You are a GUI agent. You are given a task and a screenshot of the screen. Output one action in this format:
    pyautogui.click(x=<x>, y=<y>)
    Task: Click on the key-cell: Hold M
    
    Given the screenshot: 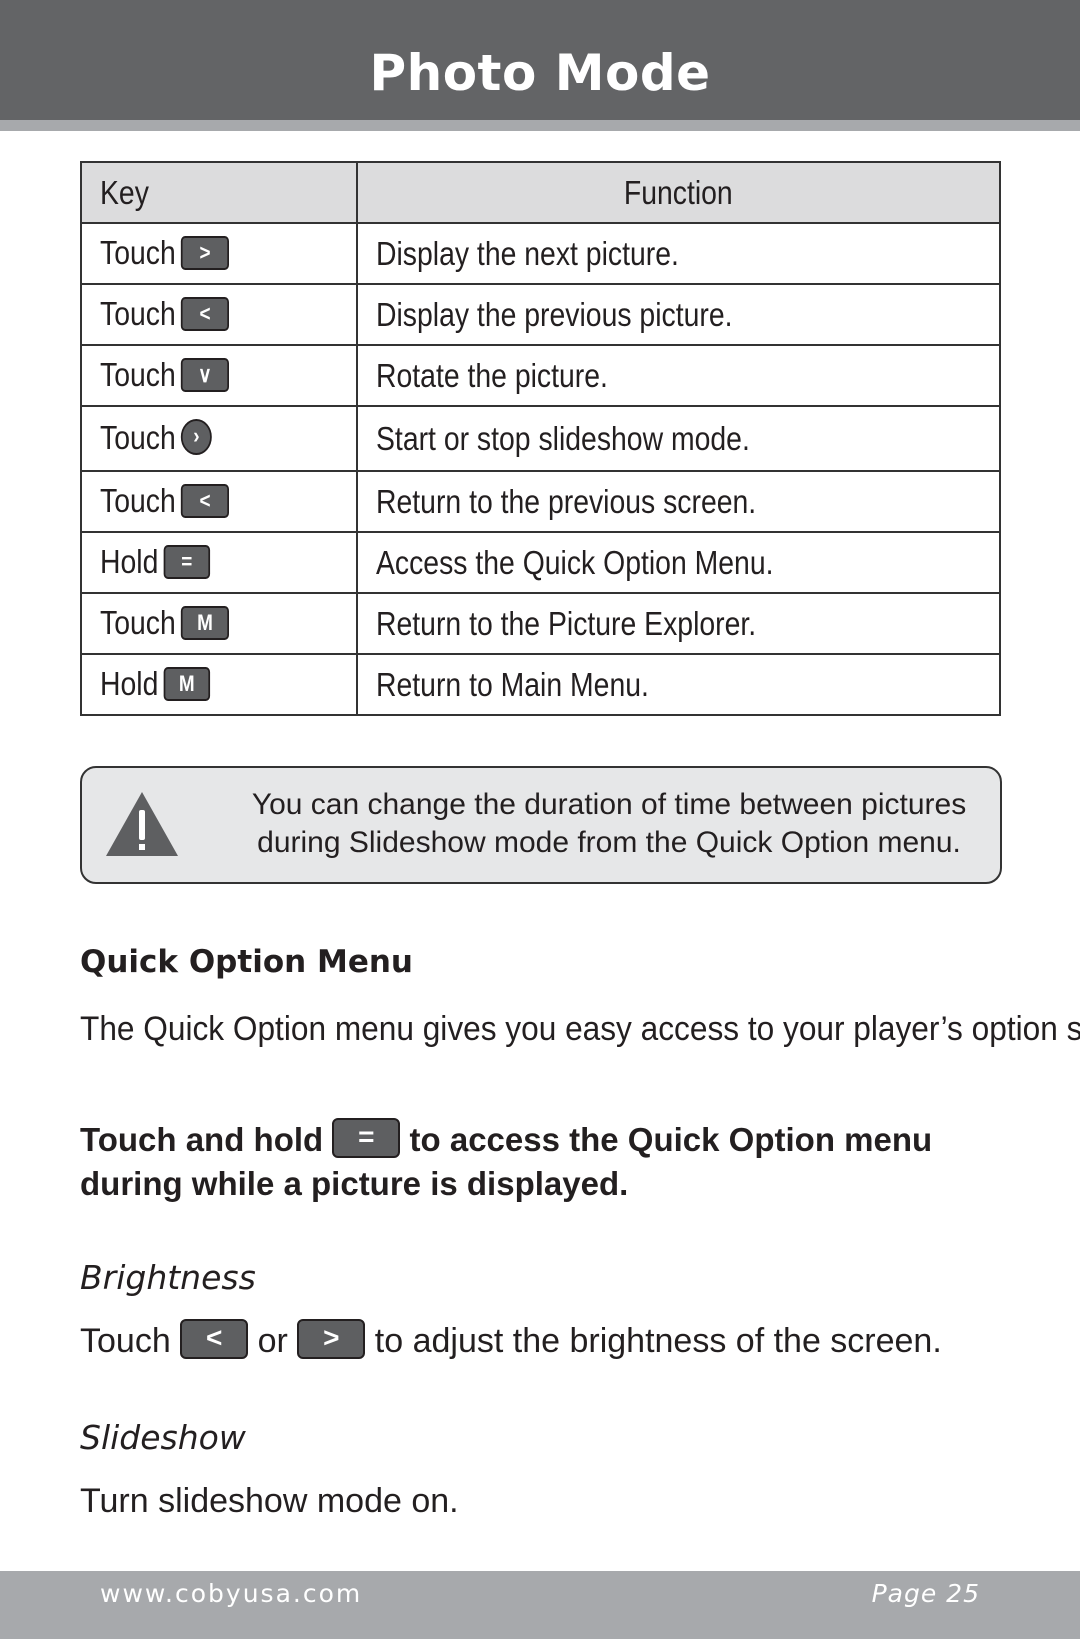 What is the action you would take?
    pyautogui.click(x=219, y=684)
    